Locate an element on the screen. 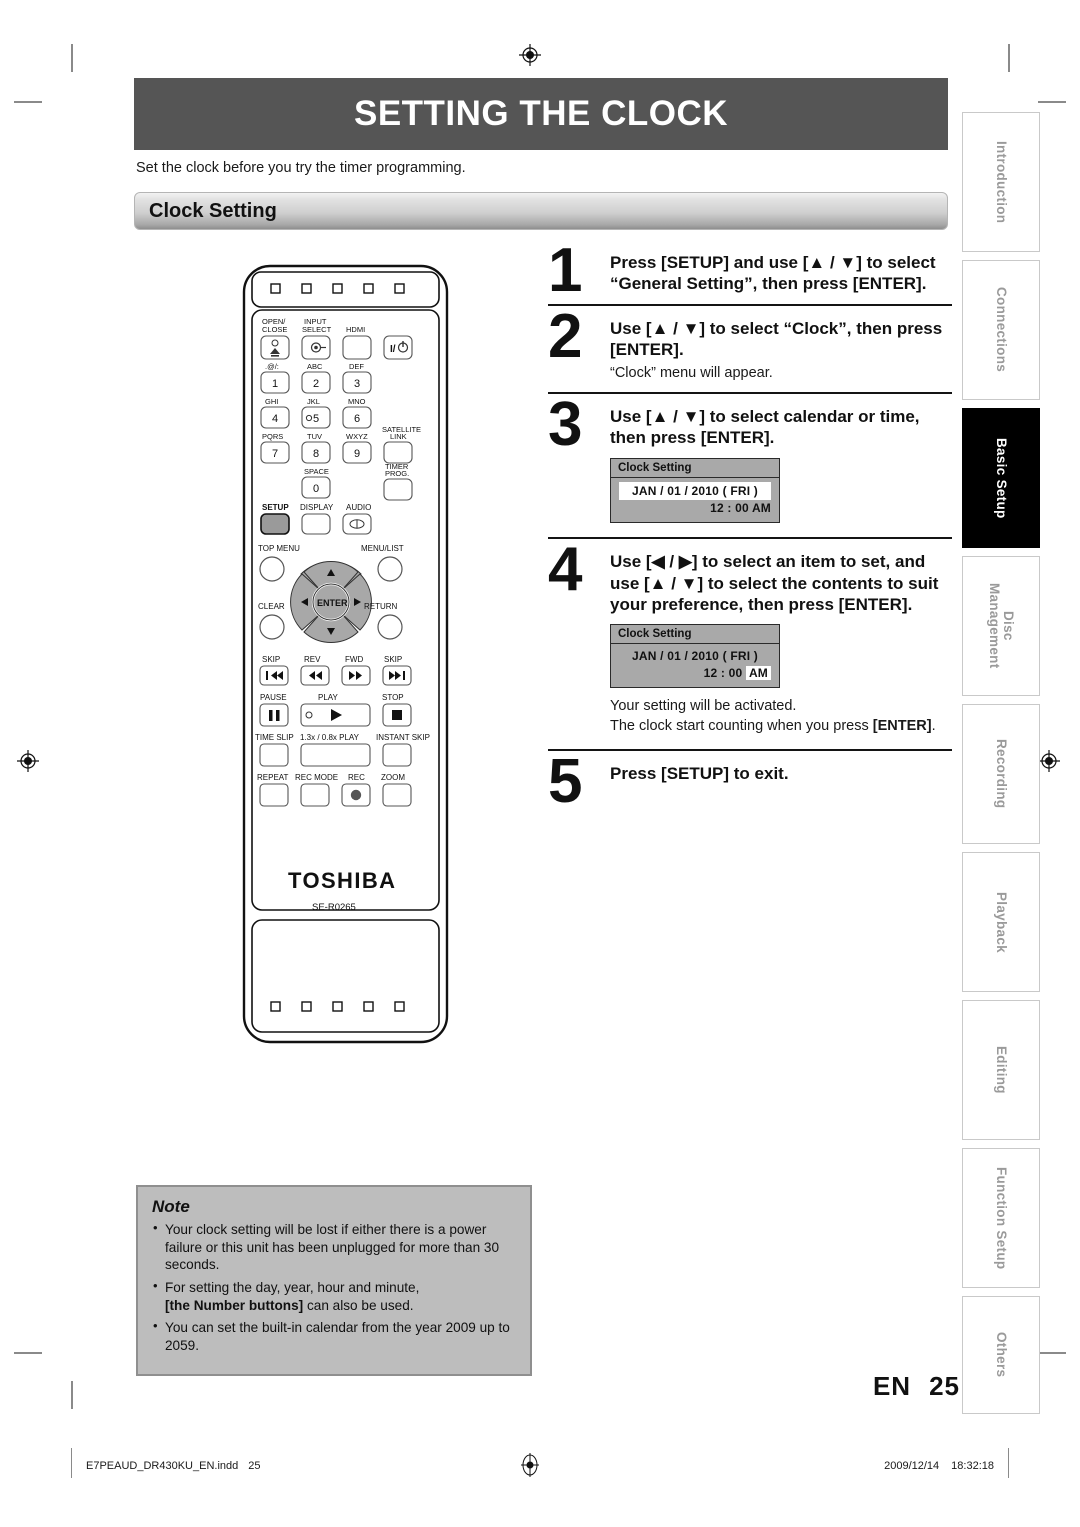 This screenshot has width=1080, height=1527. svg-text: PAUSE is located at coordinates (273, 697).